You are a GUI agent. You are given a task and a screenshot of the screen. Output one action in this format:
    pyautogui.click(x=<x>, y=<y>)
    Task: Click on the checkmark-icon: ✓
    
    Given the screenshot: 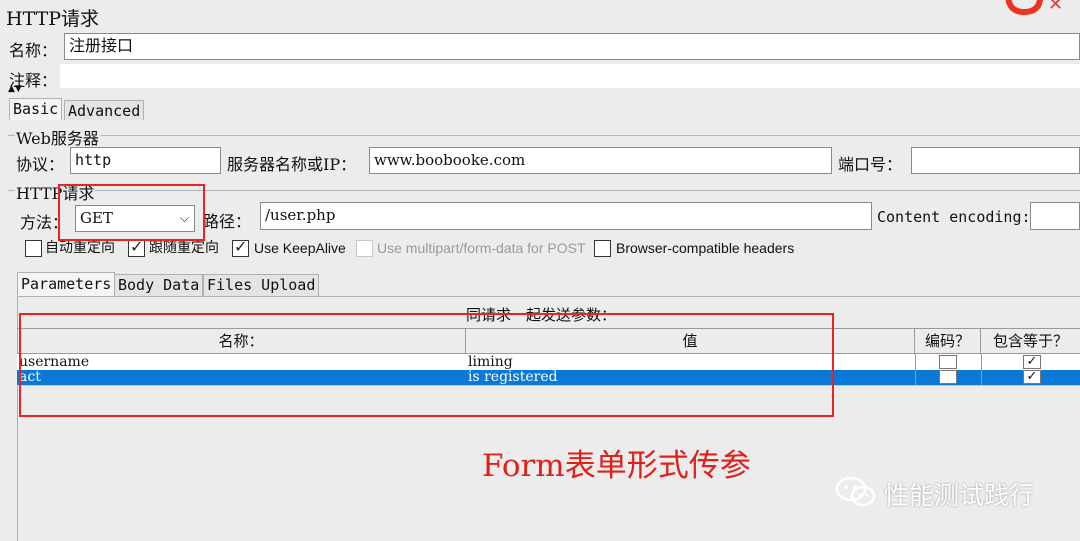 What is the action you would take?
    pyautogui.click(x=241, y=246)
    